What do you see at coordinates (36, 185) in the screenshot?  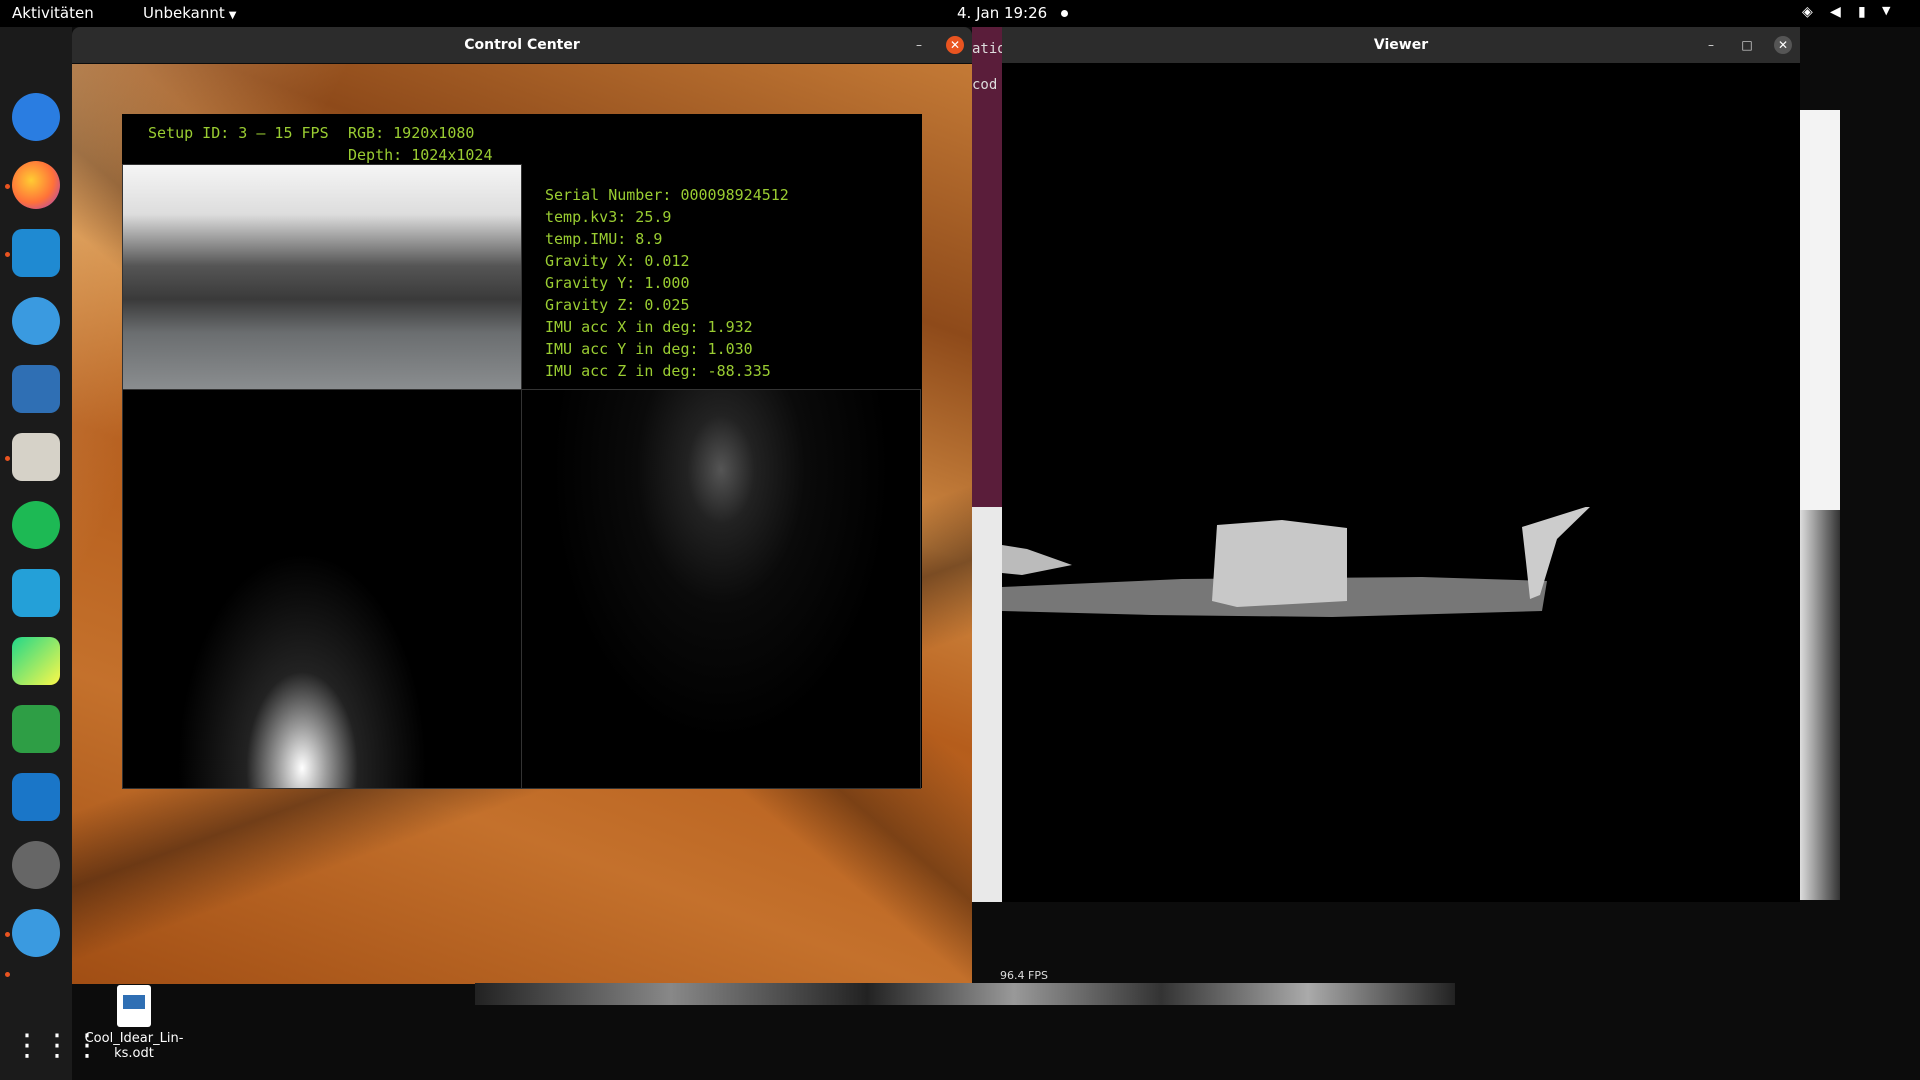 I see `firefox-icon` at bounding box center [36, 185].